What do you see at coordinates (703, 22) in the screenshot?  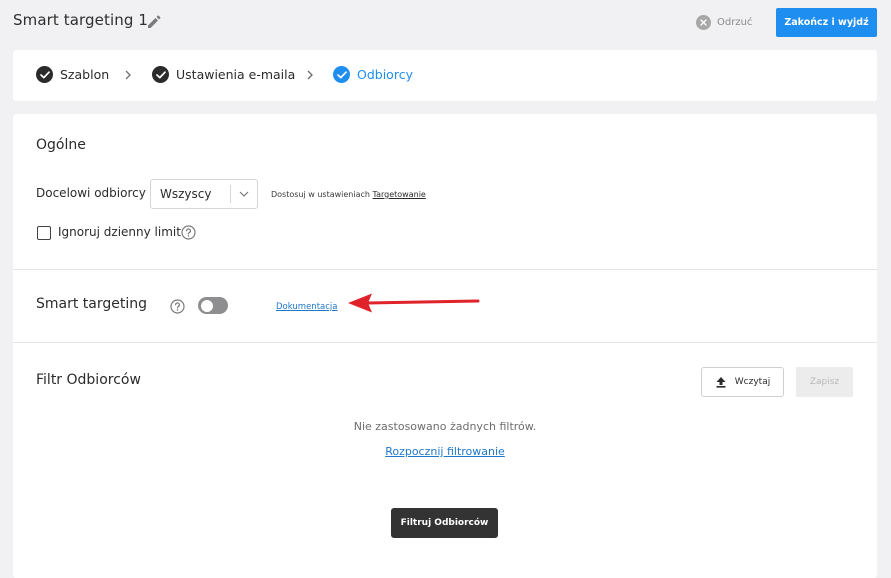 I see `close-icon` at bounding box center [703, 22].